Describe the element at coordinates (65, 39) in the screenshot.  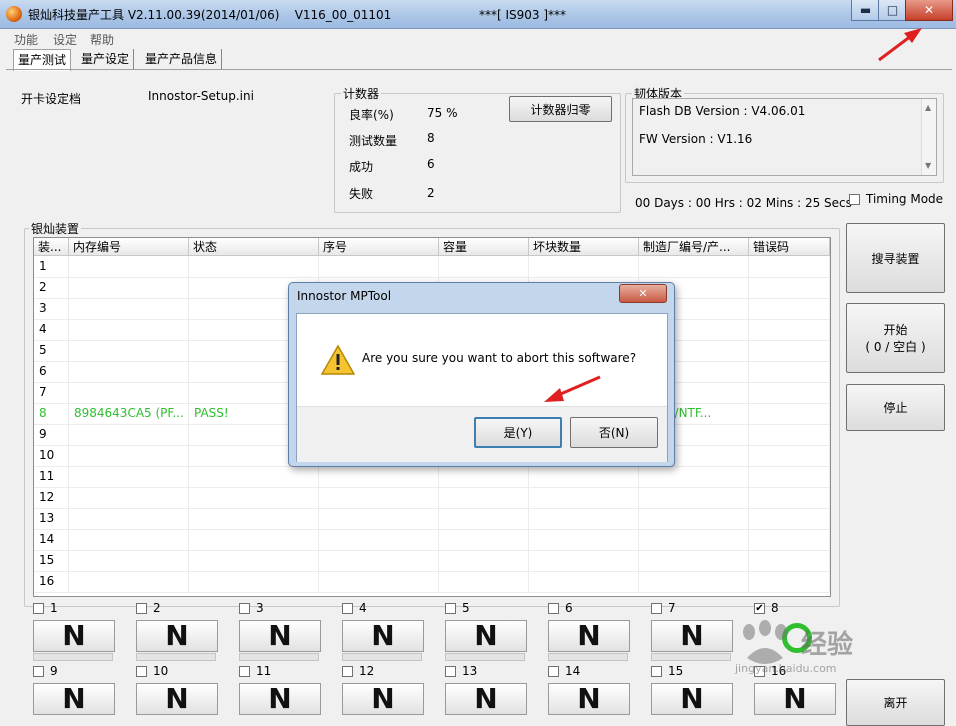
I see `menu-settings: 设定` at that location.